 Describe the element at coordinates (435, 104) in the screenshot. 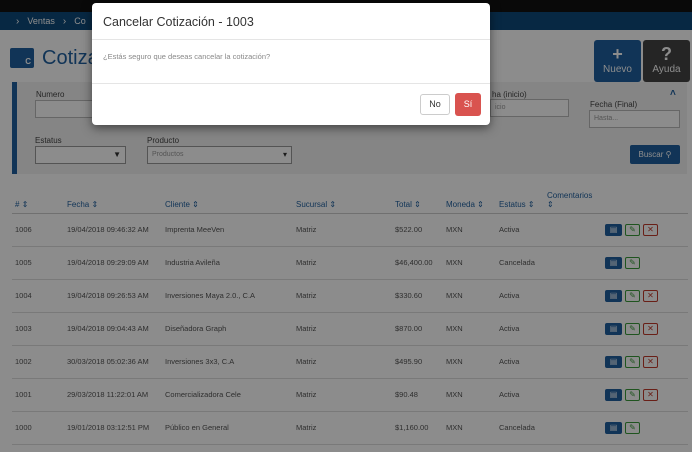

I see `no-button: No` at that location.